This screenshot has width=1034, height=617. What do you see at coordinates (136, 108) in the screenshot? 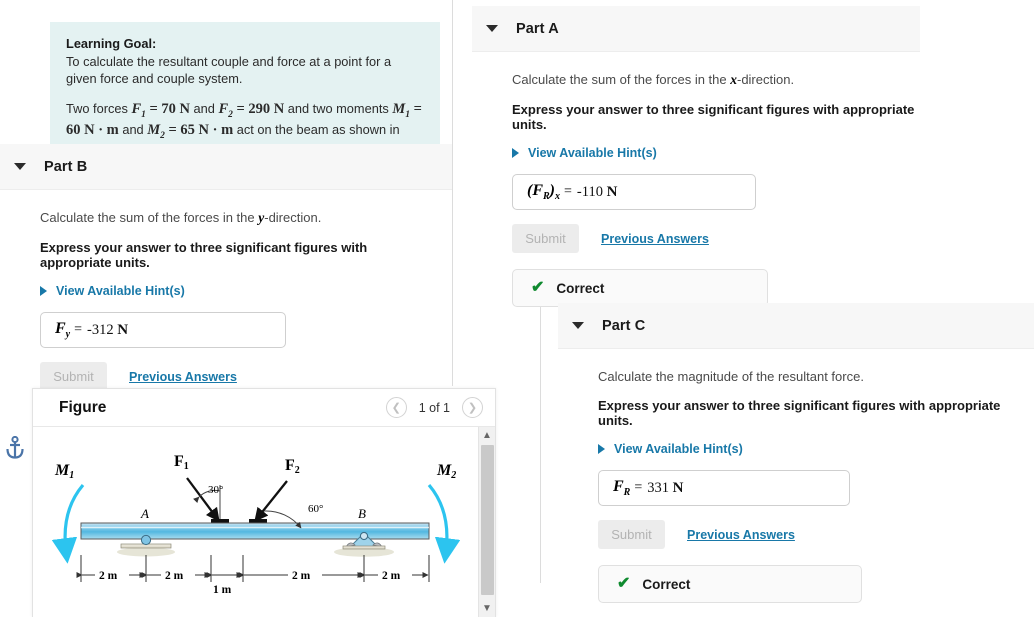
I see `f1-symbol: F` at bounding box center [136, 108].